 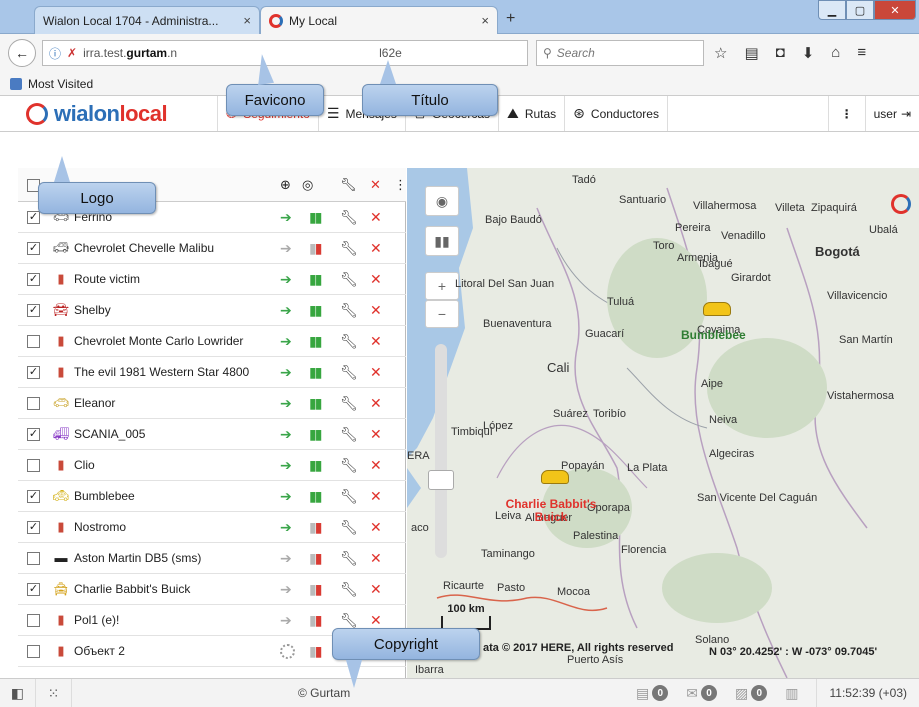 I want to click on unit-name: The evil 1981 Western Star 4800, so click(x=161, y=372).